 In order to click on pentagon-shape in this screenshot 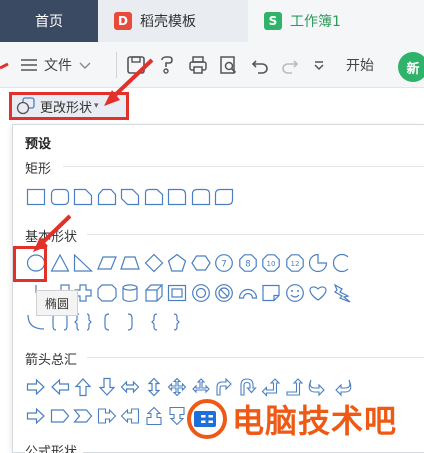, I will do `click(177, 263)`.